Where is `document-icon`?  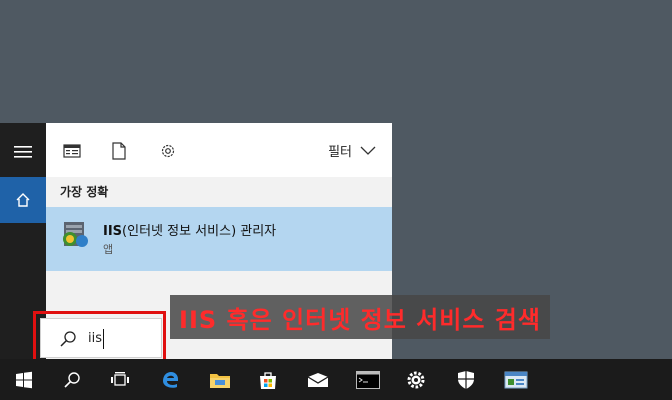 document-icon is located at coordinates (119, 151).